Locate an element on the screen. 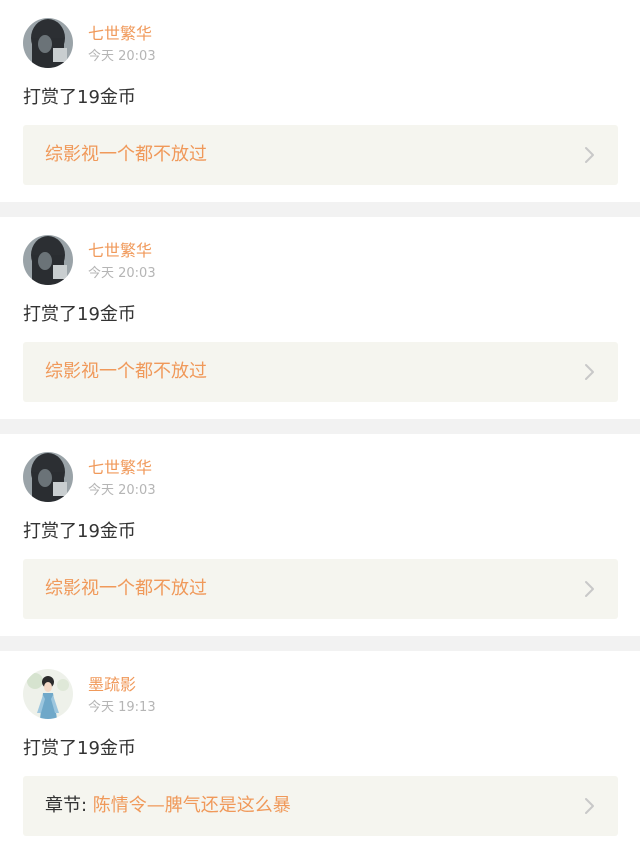 This screenshot has height=850, width=640. chapter-link-label: 章节: 陈情令—脾气还是这么暴 is located at coordinates (168, 806).